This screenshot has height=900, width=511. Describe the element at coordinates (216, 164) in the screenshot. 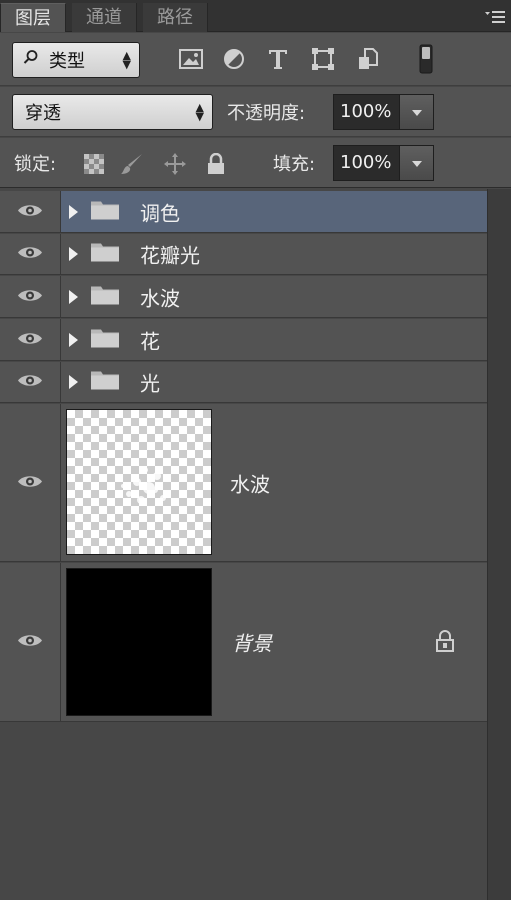

I see `lock-all-icon` at that location.